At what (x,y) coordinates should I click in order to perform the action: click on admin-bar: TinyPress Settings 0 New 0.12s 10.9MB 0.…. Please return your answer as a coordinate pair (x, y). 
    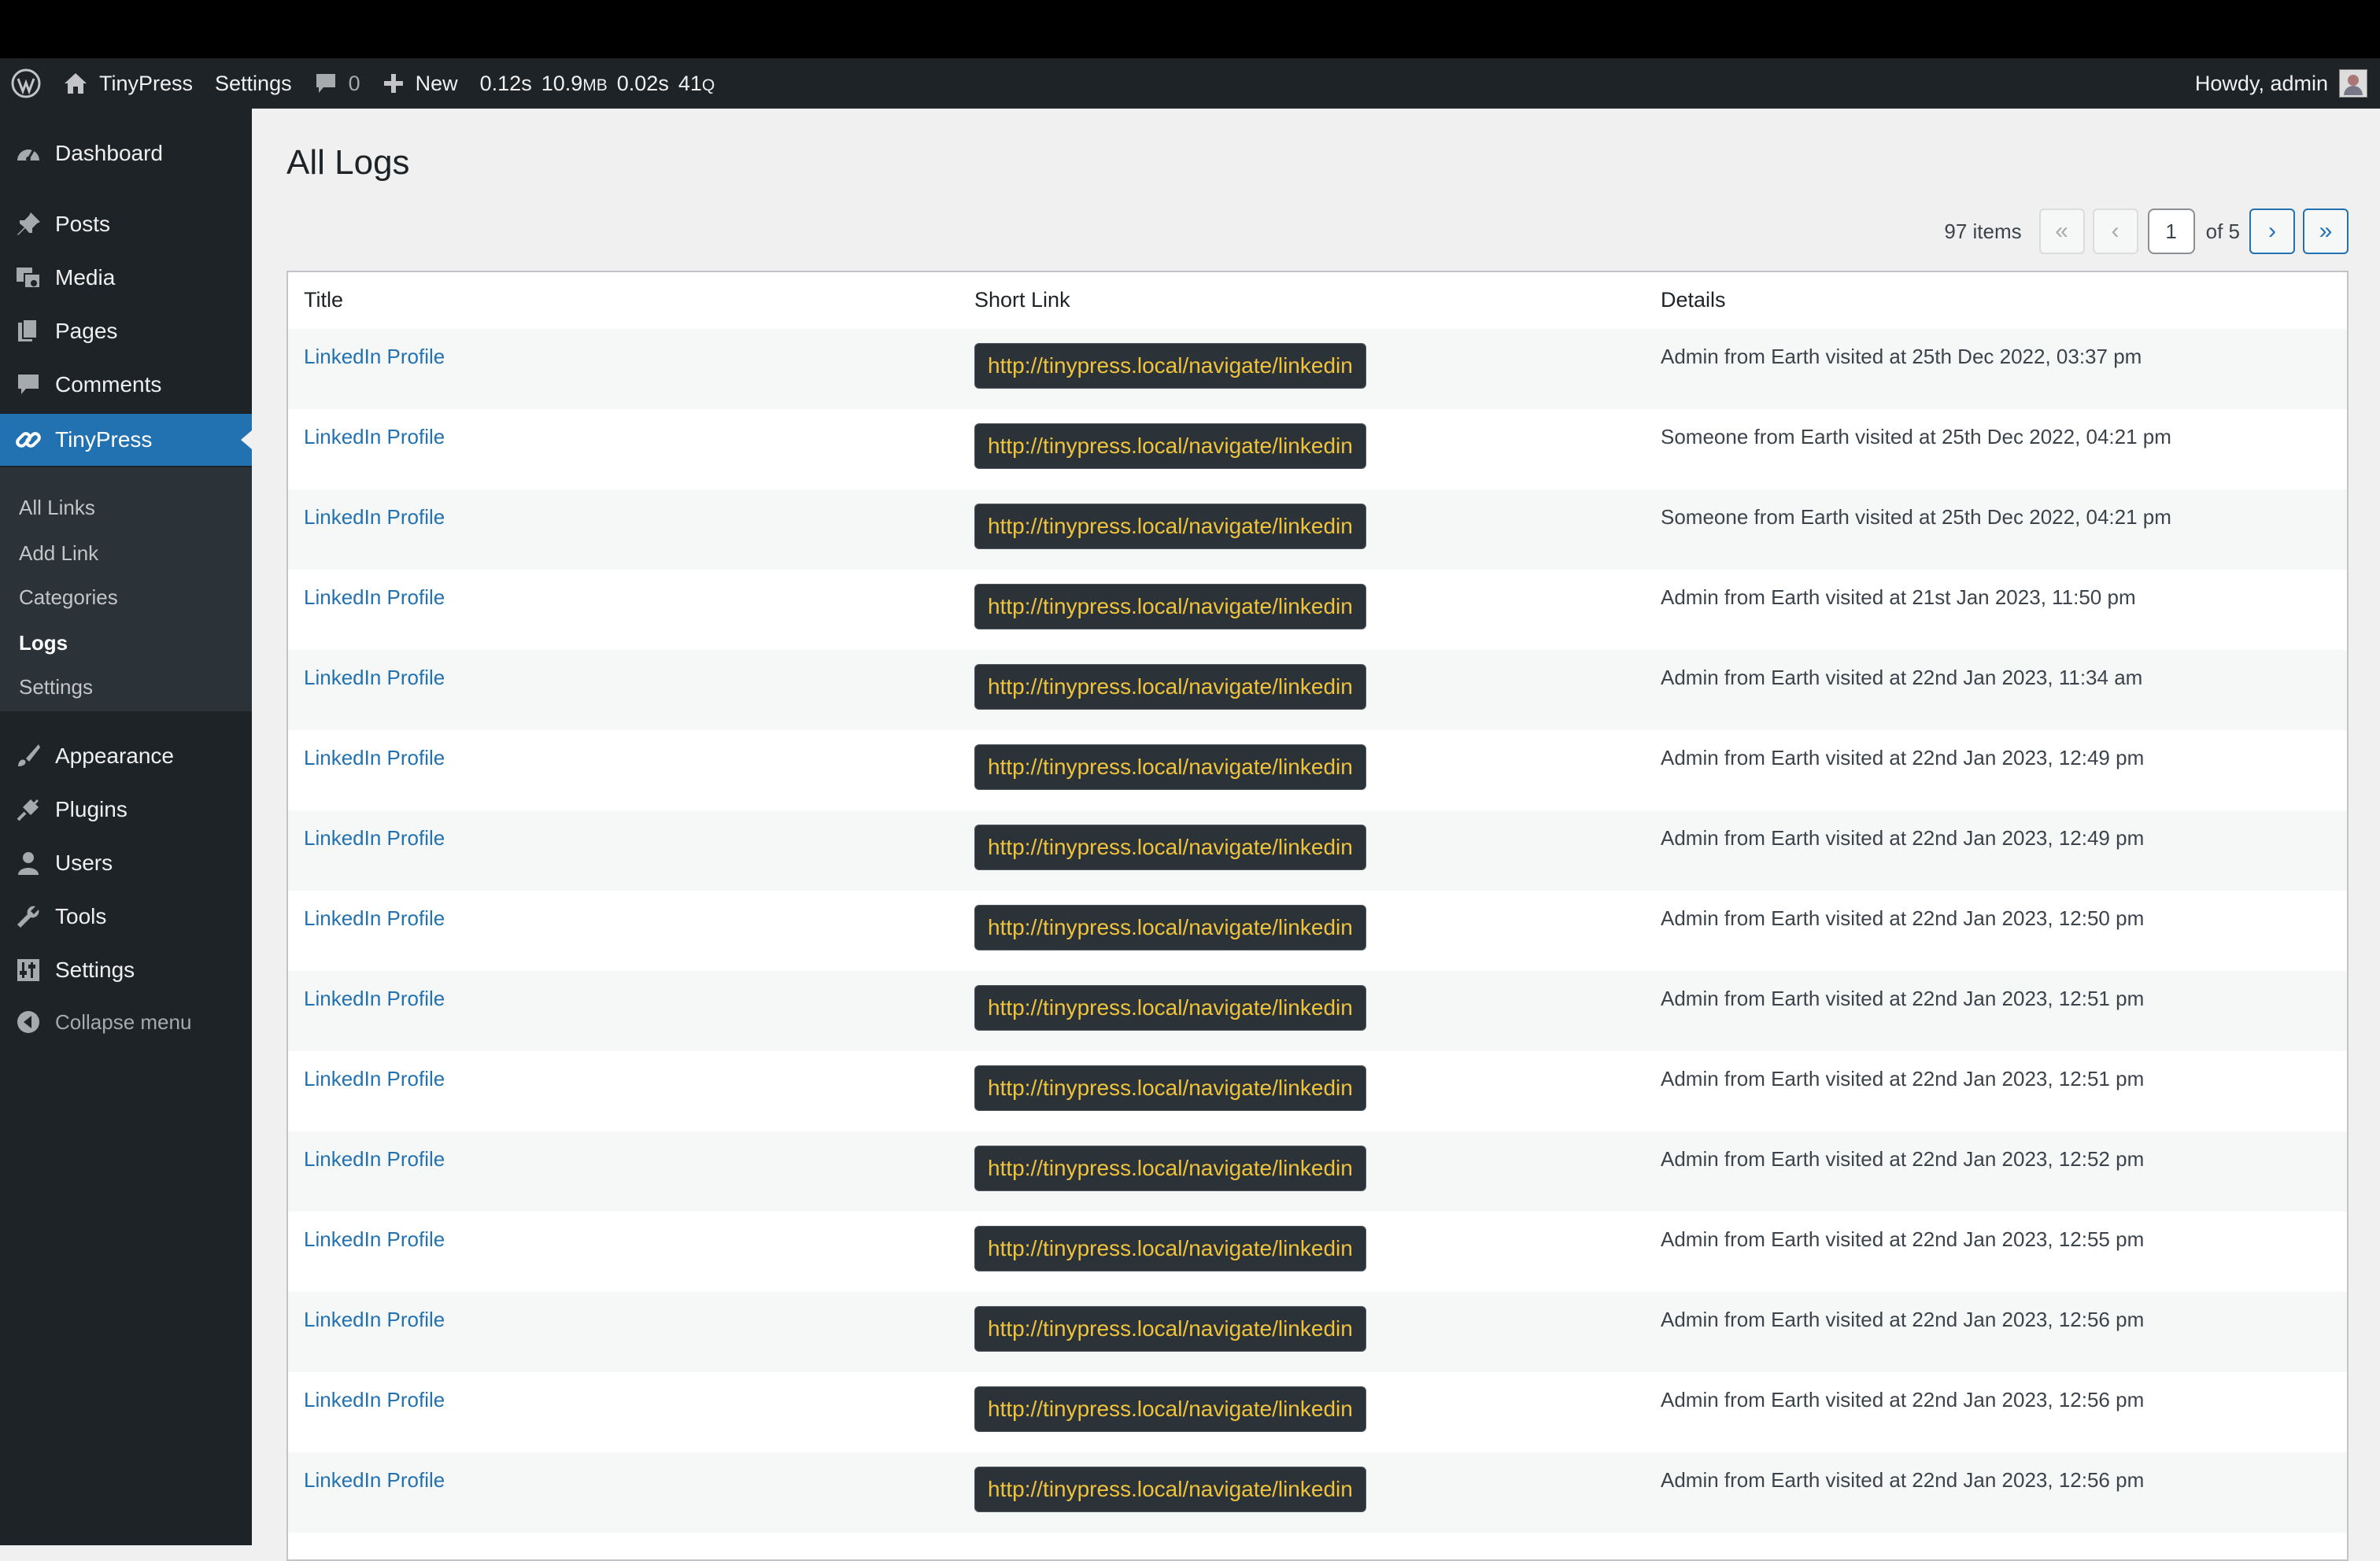
    Looking at the image, I should click on (1190, 83).